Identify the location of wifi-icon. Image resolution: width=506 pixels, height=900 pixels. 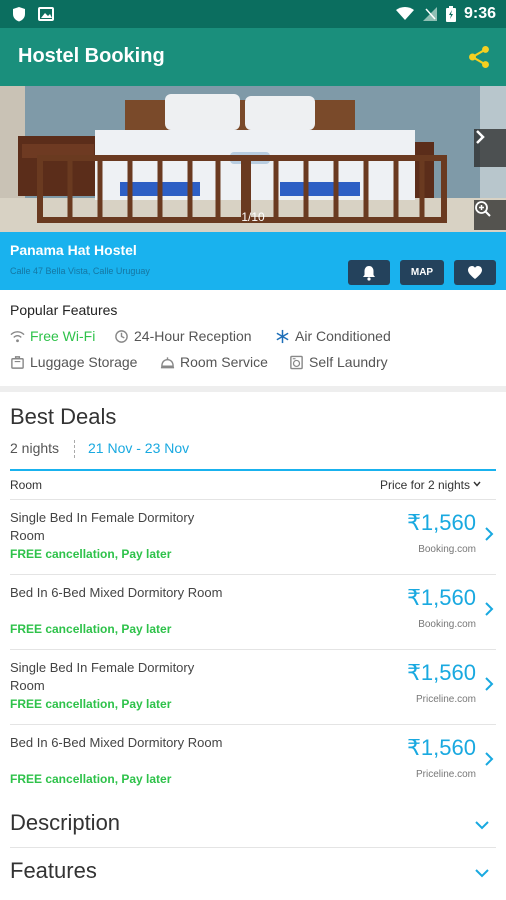
(17, 336).